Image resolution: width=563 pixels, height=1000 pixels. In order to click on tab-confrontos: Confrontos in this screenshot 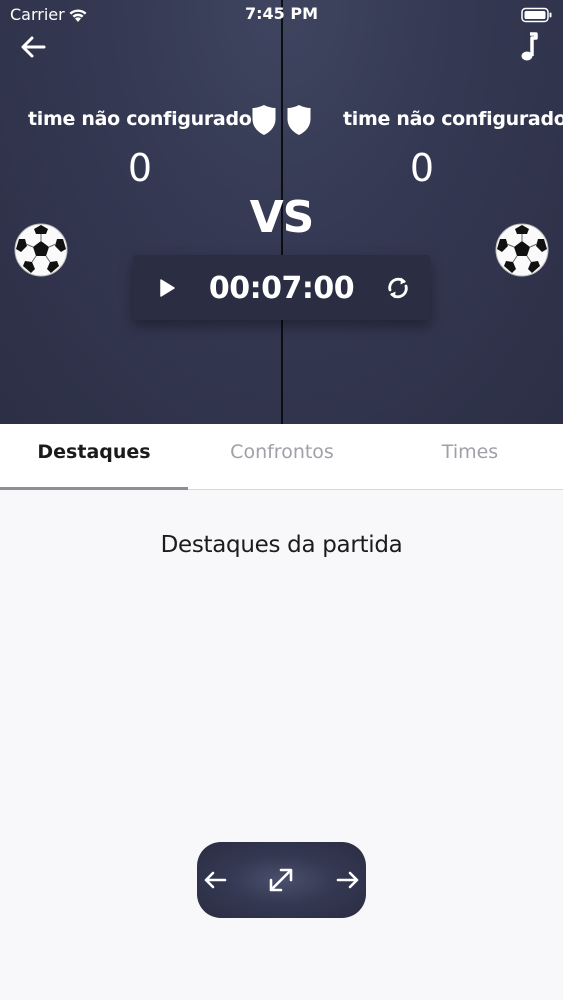, I will do `click(282, 457)`.